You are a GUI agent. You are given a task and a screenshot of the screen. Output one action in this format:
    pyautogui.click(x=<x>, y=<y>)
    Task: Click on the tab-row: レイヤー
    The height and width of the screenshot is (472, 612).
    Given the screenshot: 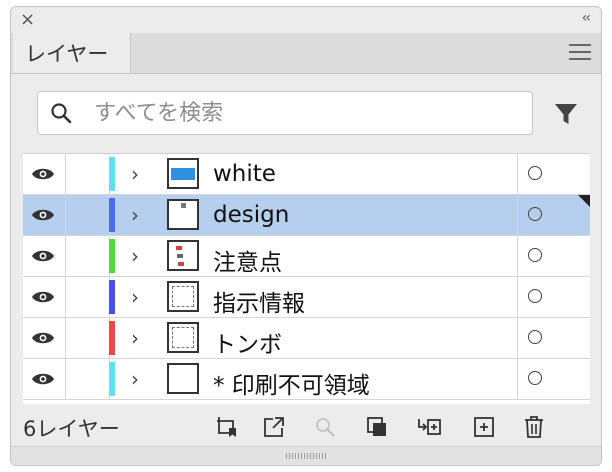 What is the action you would take?
    pyautogui.click(x=306, y=53)
    